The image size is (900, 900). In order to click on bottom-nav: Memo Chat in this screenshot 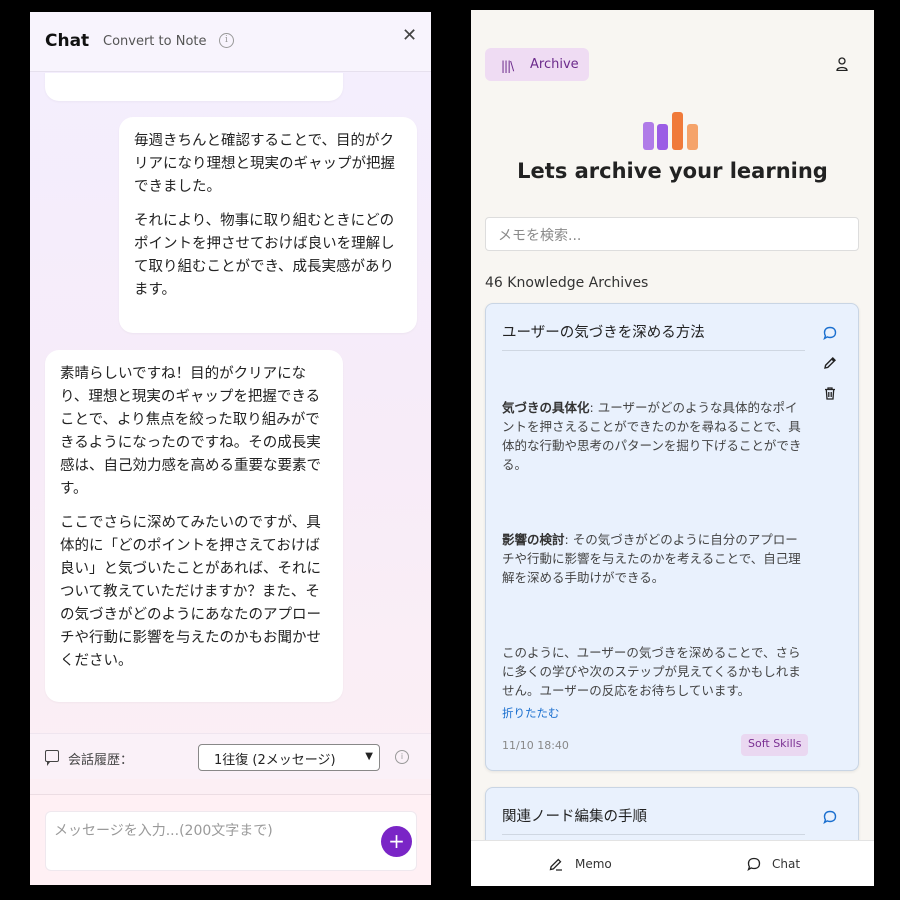, I will do `click(672, 863)`.